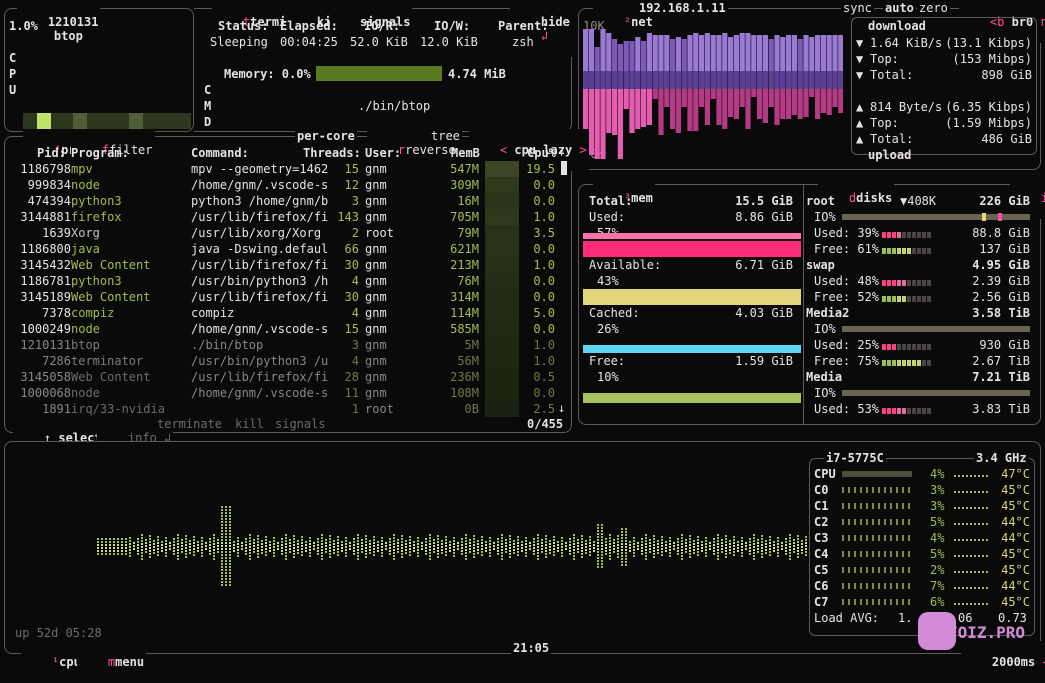 This screenshot has height=683, width=1045. What do you see at coordinates (288, 233) in the screenshot?
I see `process-row: 1639 Xorg/usr/lib/xorg/Xorg 2 root 79M 3.5` at bounding box center [288, 233].